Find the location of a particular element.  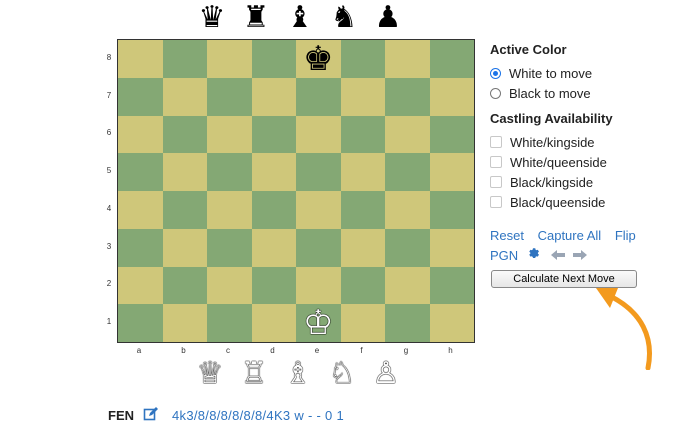

square-e8: ♚ is located at coordinates (318, 59).